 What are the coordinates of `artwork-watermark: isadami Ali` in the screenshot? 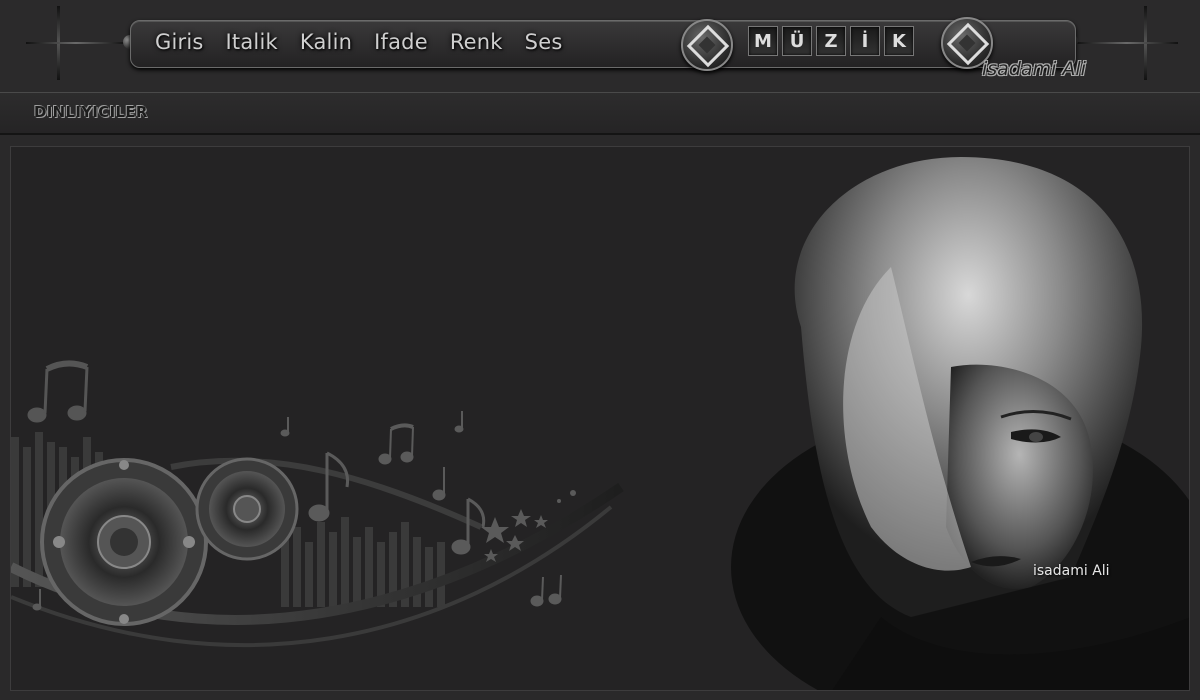 It's located at (1071, 571).